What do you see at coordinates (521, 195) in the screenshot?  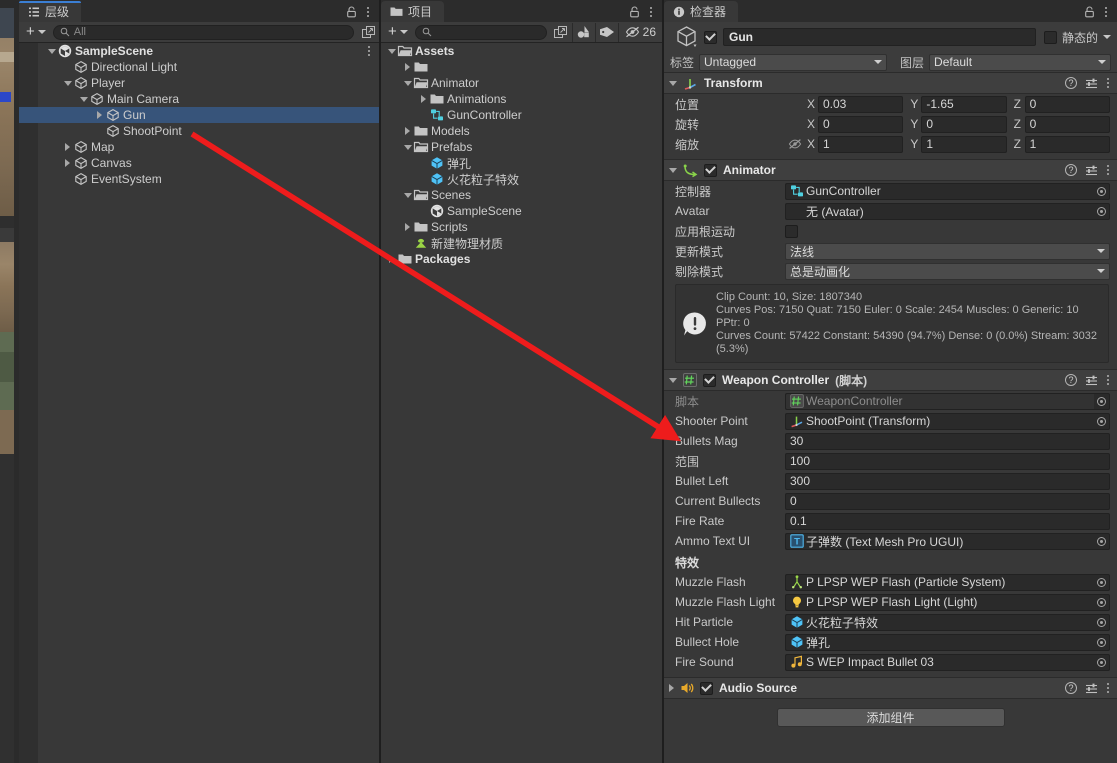 I see `project-item: Scenes` at bounding box center [521, 195].